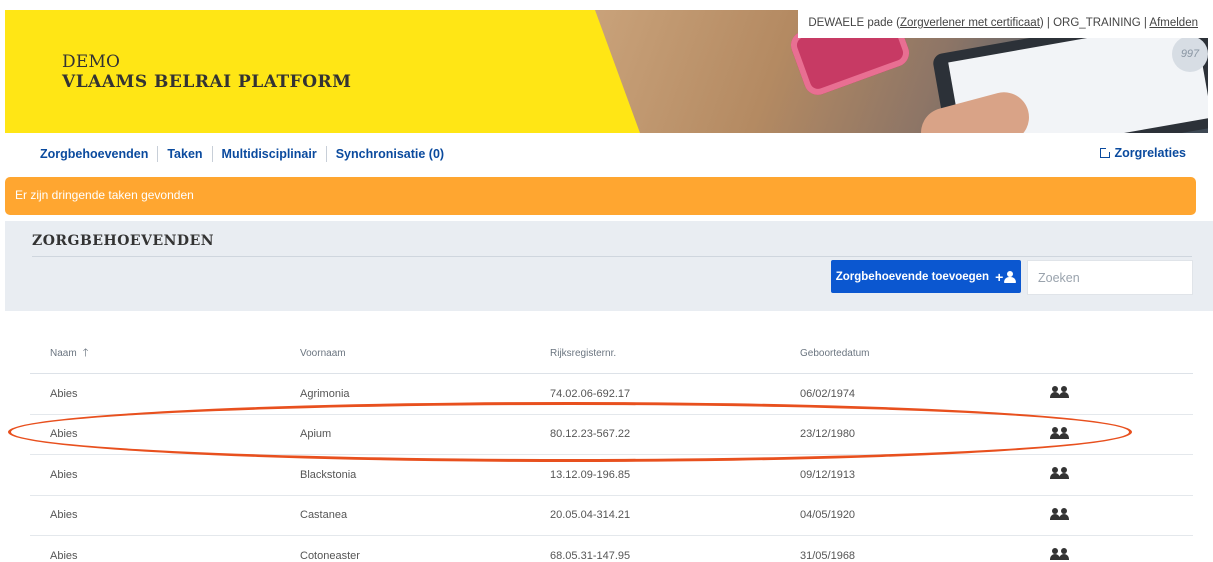 The image size is (1213, 562). I want to click on nav-item-zorgbehoevenden: Zorgbehoevenden, so click(94, 154).